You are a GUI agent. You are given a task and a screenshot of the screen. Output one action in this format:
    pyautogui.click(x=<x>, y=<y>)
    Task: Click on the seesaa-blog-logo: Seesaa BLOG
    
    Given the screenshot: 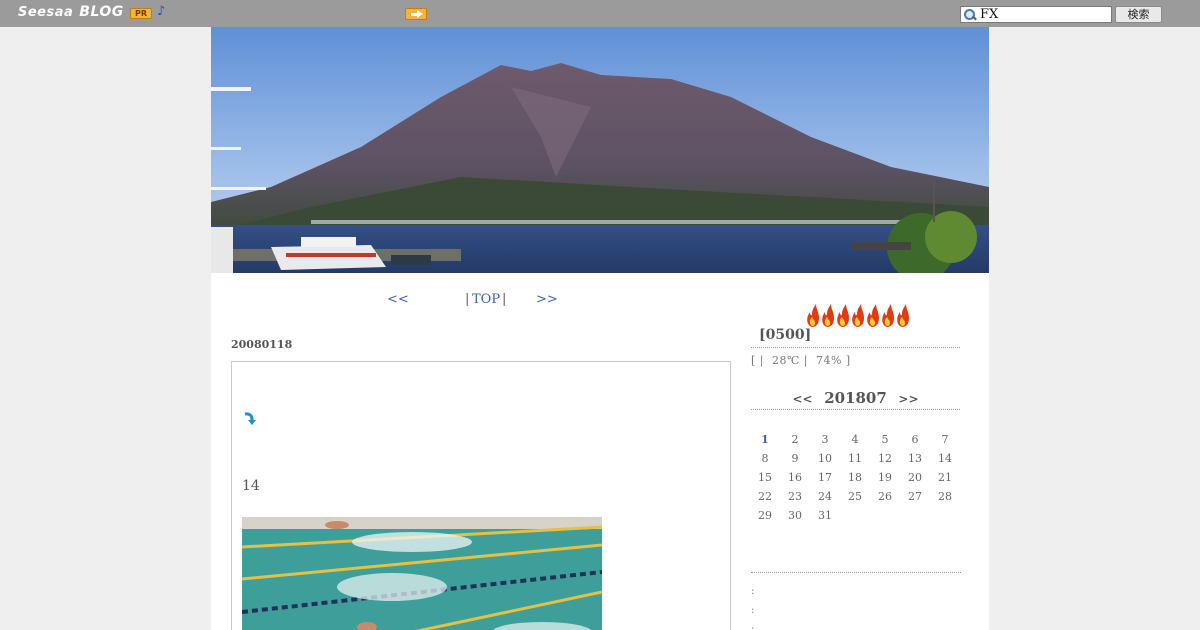 What is the action you would take?
    pyautogui.click(x=71, y=12)
    